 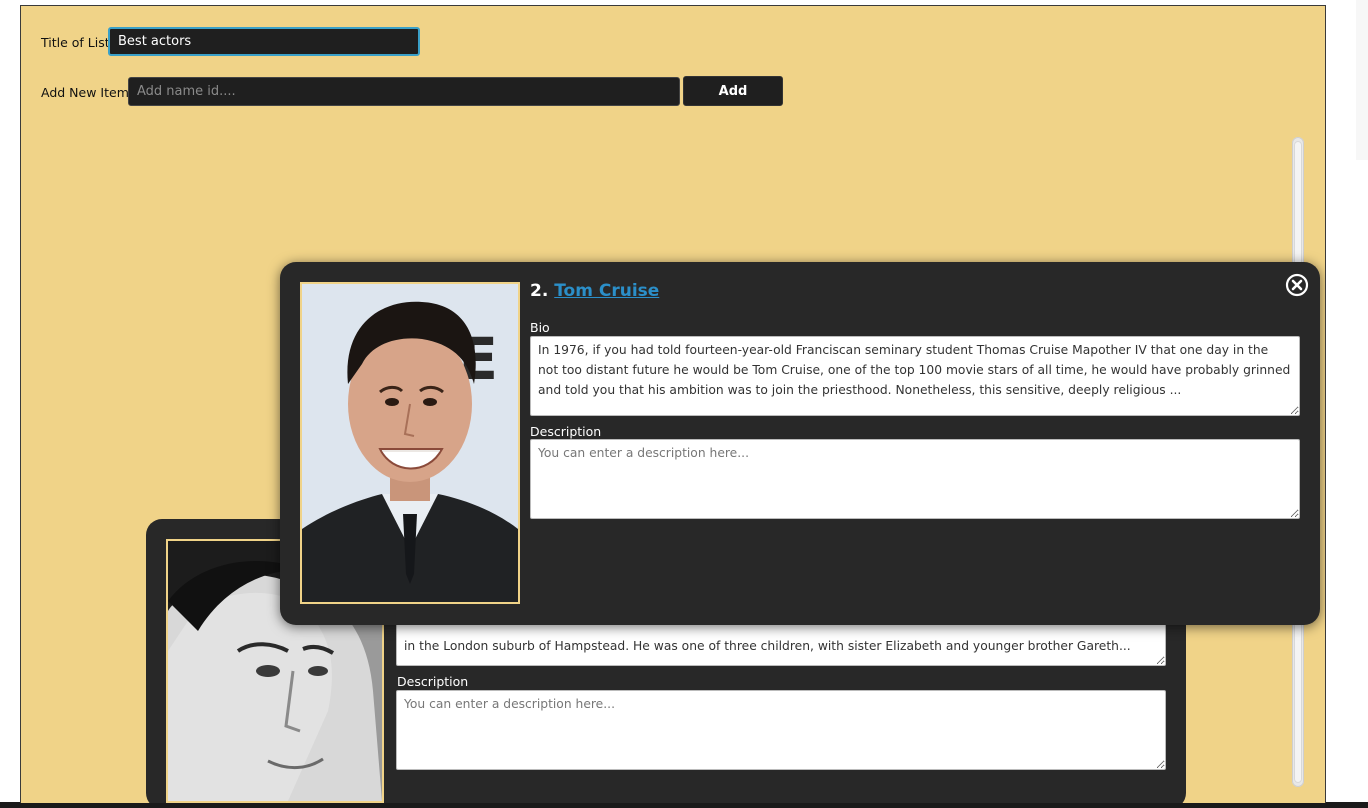 I want to click on item-heading: 2. Tom Cruise, so click(x=594, y=291).